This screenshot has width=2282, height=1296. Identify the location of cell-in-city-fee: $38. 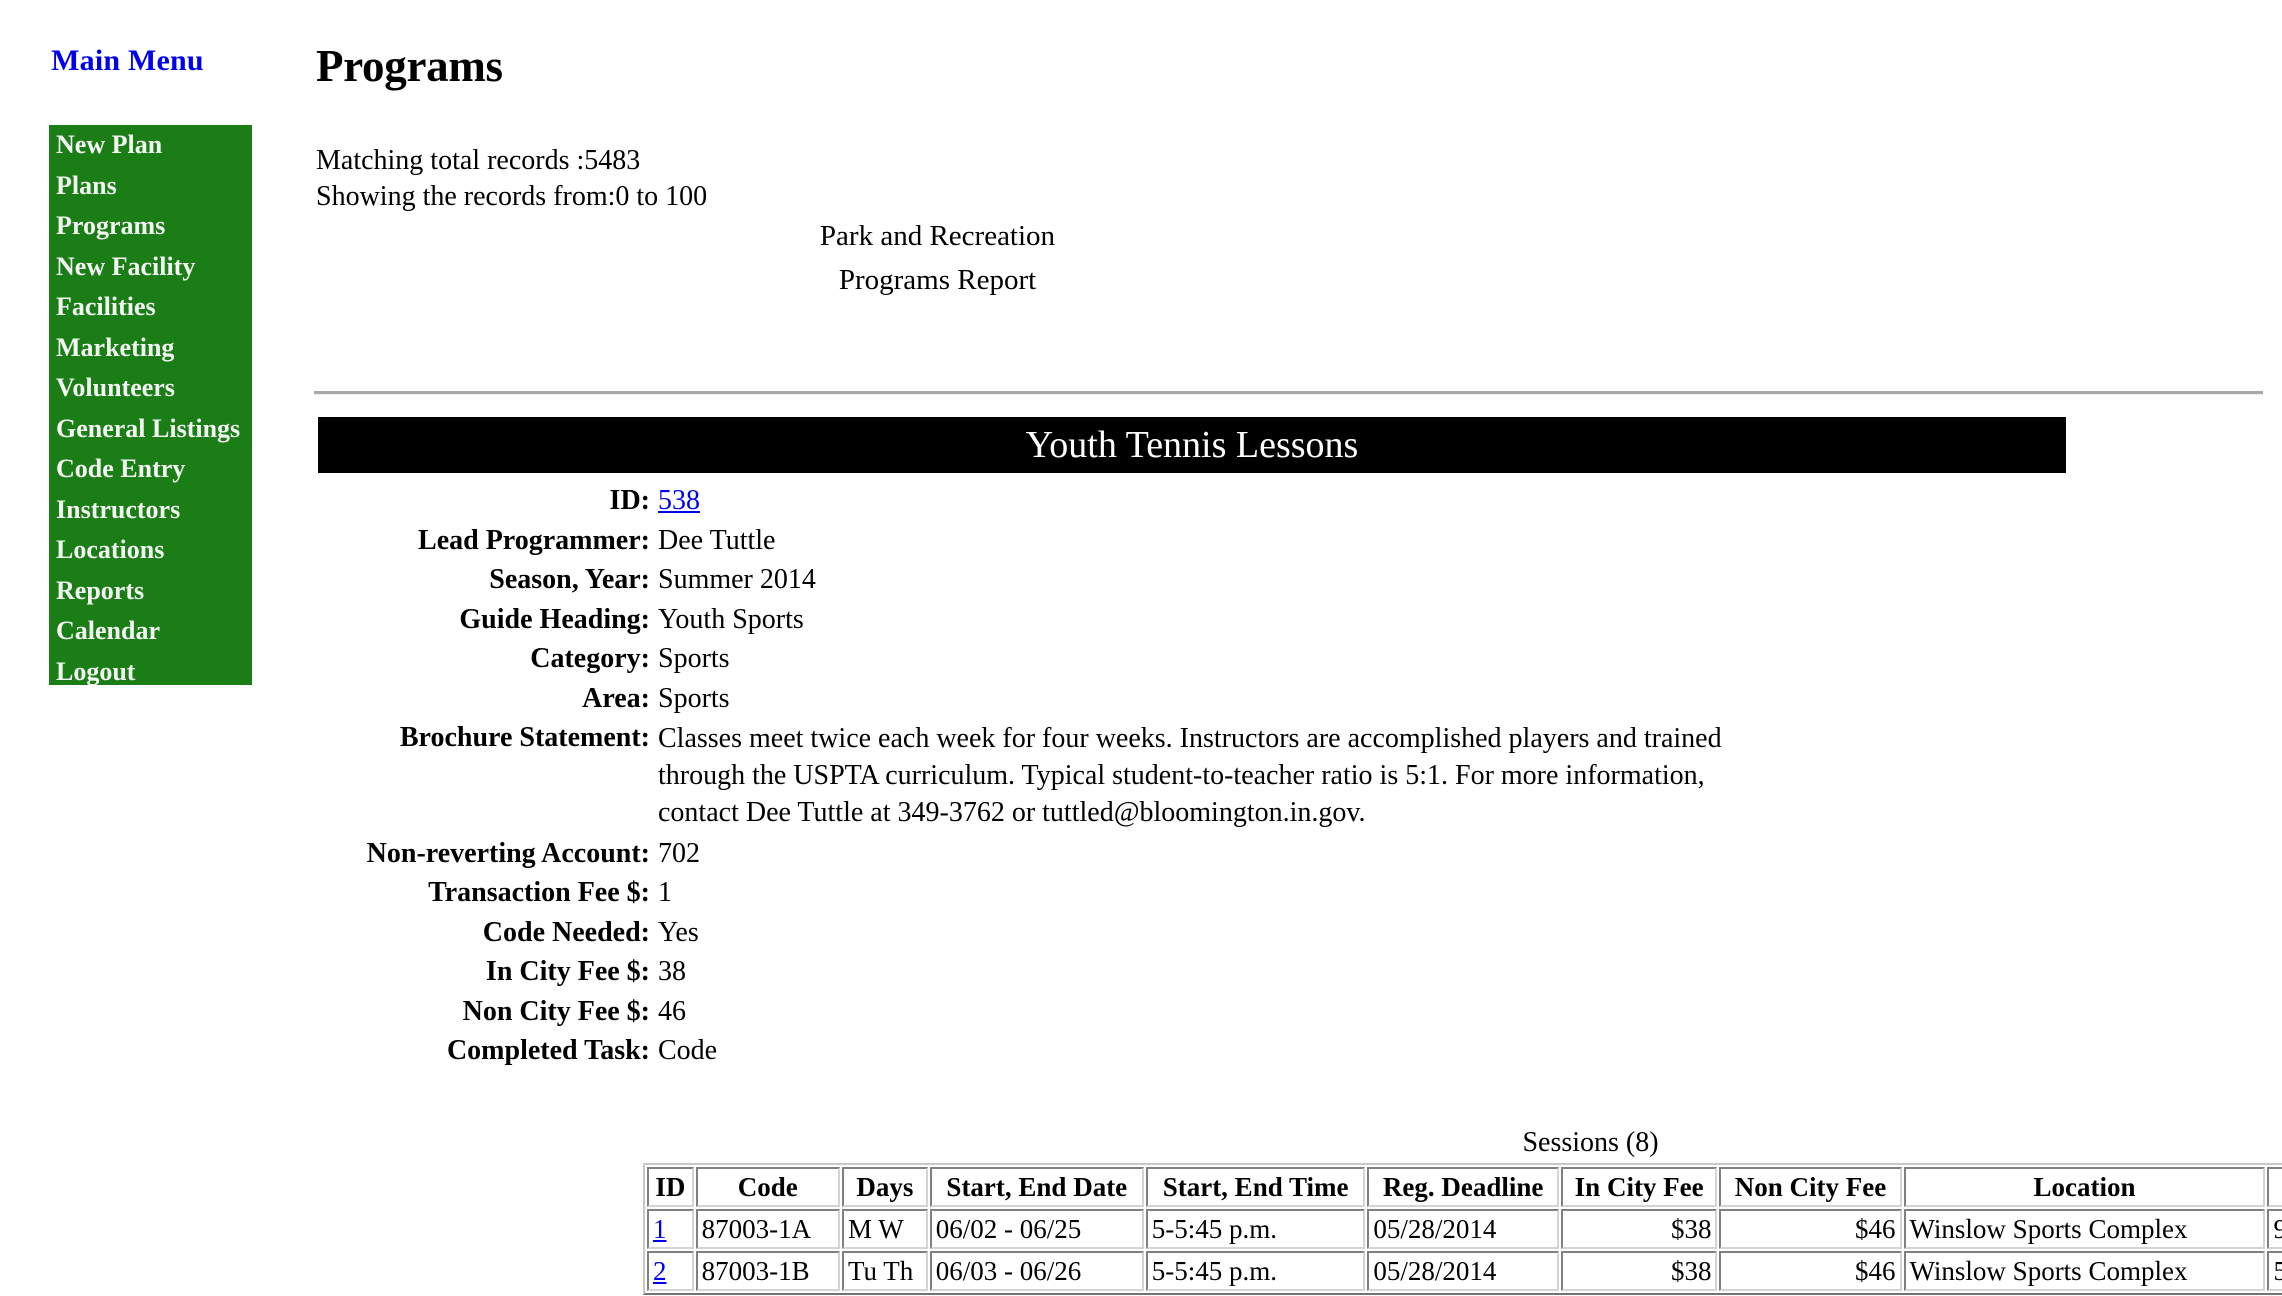
(1639, 1229).